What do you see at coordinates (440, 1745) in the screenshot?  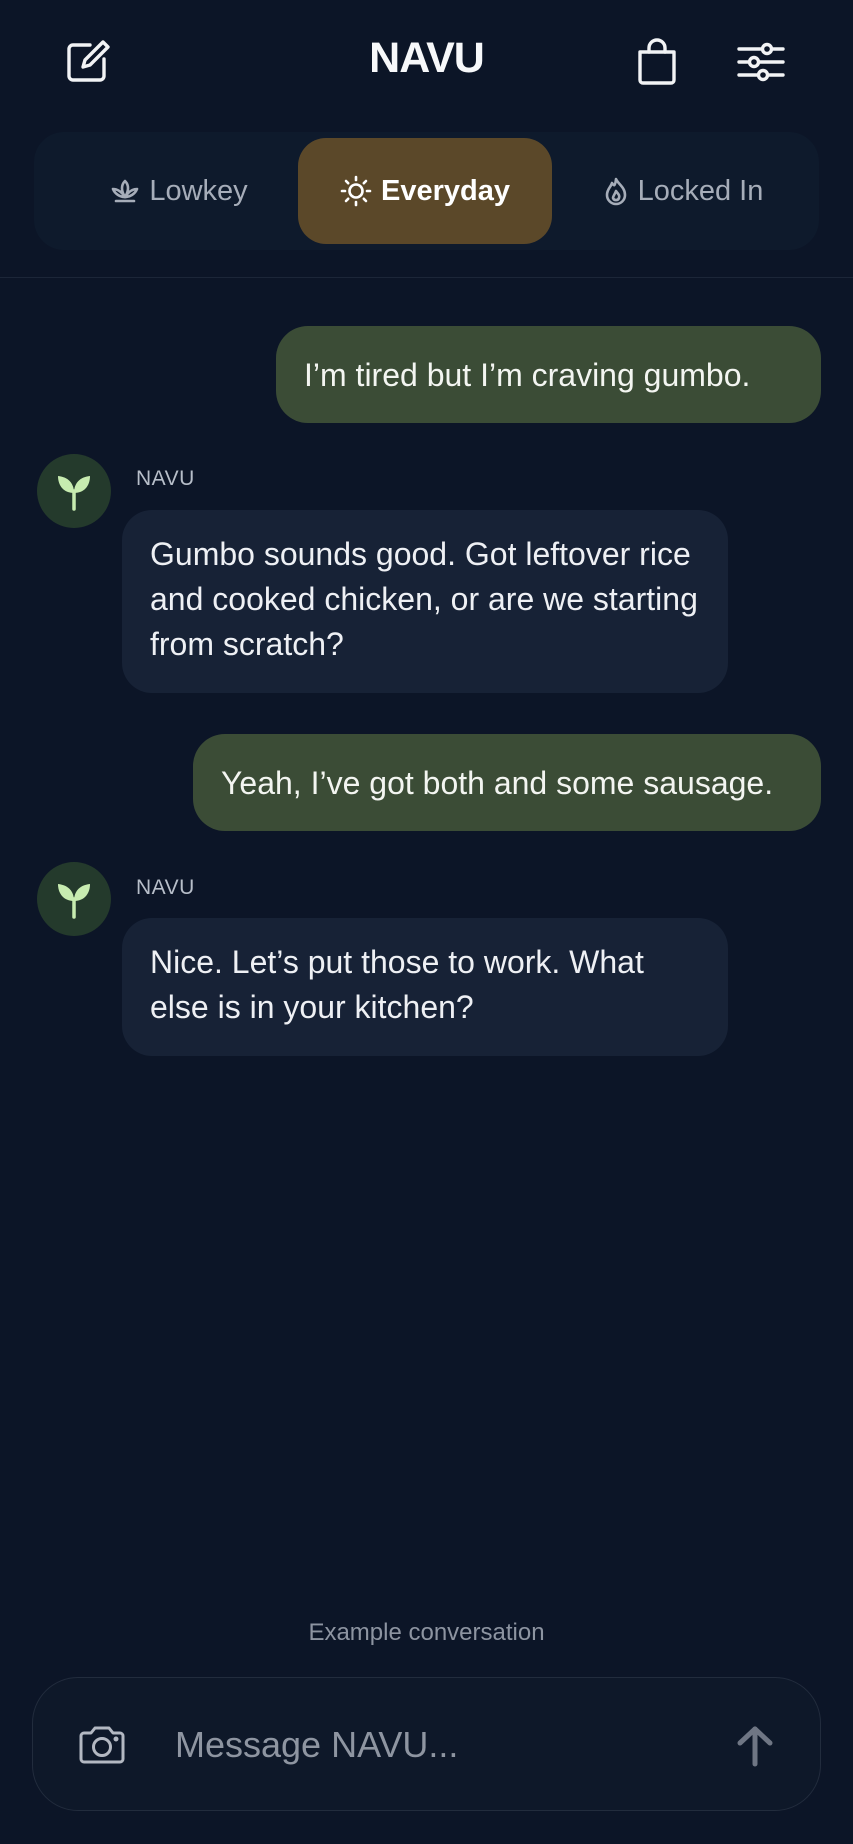 I see `message-input` at bounding box center [440, 1745].